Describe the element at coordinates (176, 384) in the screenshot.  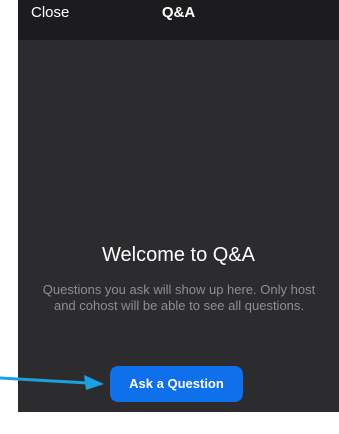
I see `ask-question-button: Ask a Question` at that location.